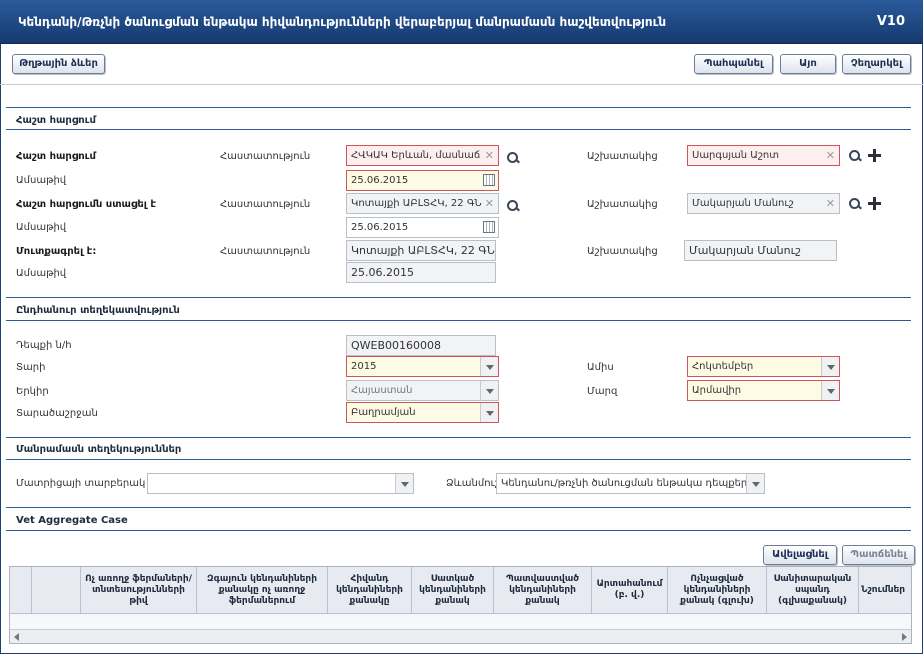 This screenshot has width=923, height=654. What do you see at coordinates (461, 84) in the screenshot?
I see `toolbar-divider` at bounding box center [461, 84].